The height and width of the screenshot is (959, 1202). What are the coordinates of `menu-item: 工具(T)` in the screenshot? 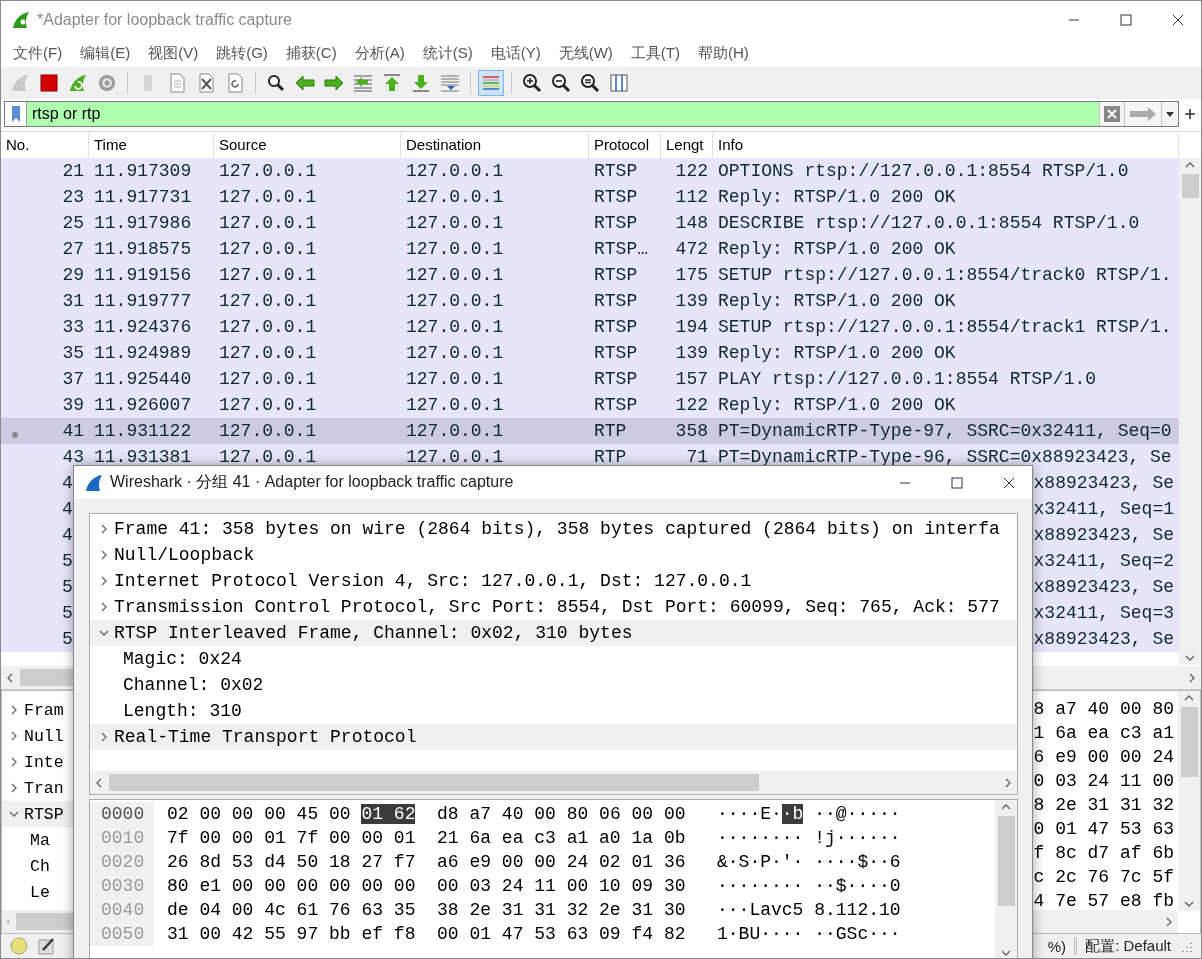 It's located at (655, 53).